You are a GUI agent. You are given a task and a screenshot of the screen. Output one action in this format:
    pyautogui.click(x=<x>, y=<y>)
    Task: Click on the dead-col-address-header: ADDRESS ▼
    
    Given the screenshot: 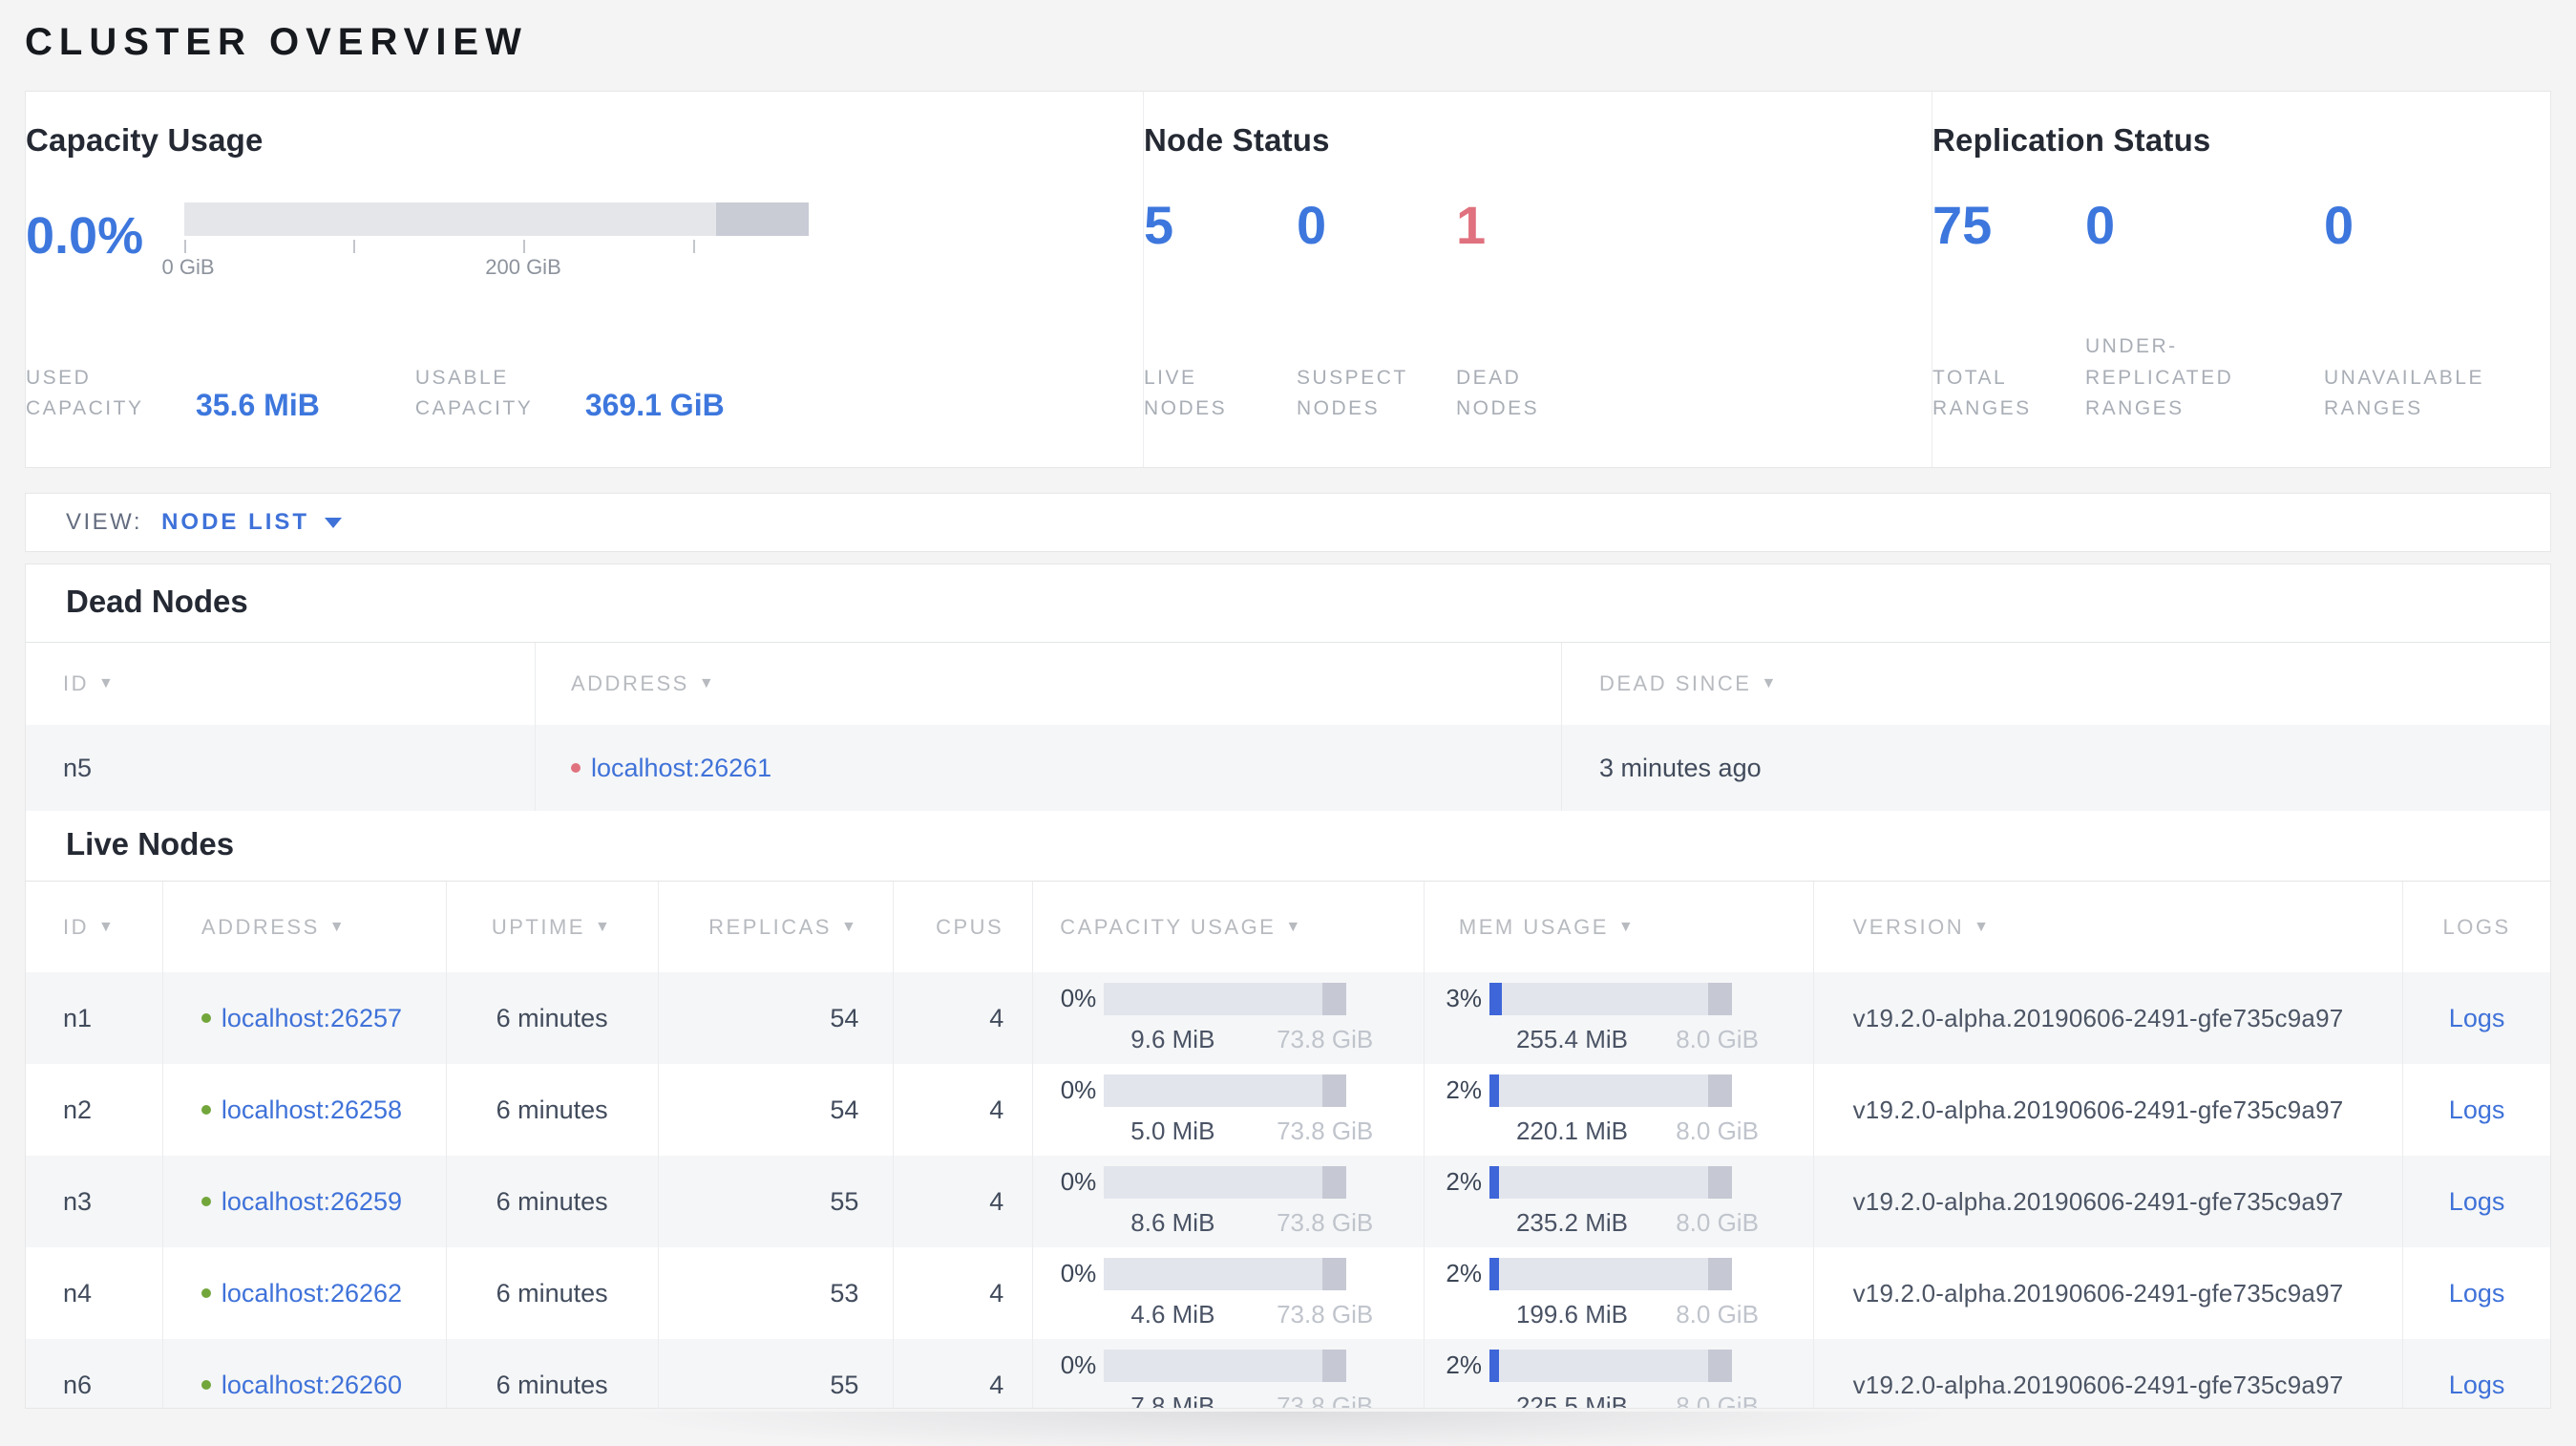 What is the action you would take?
    pyautogui.click(x=1049, y=684)
    